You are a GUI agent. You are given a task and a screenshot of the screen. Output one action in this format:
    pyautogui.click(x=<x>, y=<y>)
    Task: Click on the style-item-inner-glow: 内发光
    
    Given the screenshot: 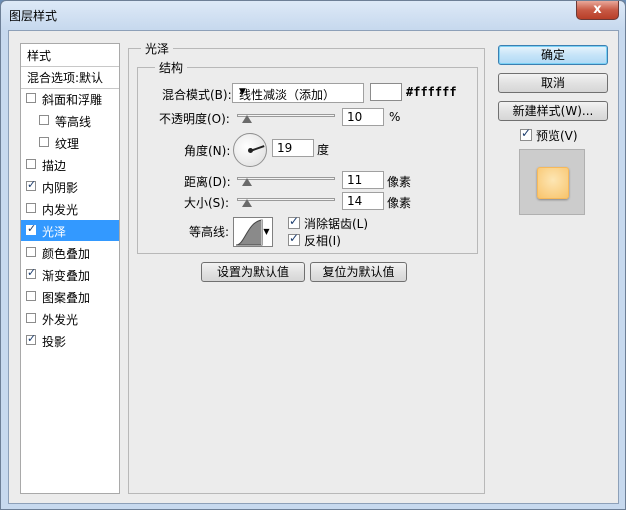 What is the action you would take?
    pyautogui.click(x=70, y=208)
    